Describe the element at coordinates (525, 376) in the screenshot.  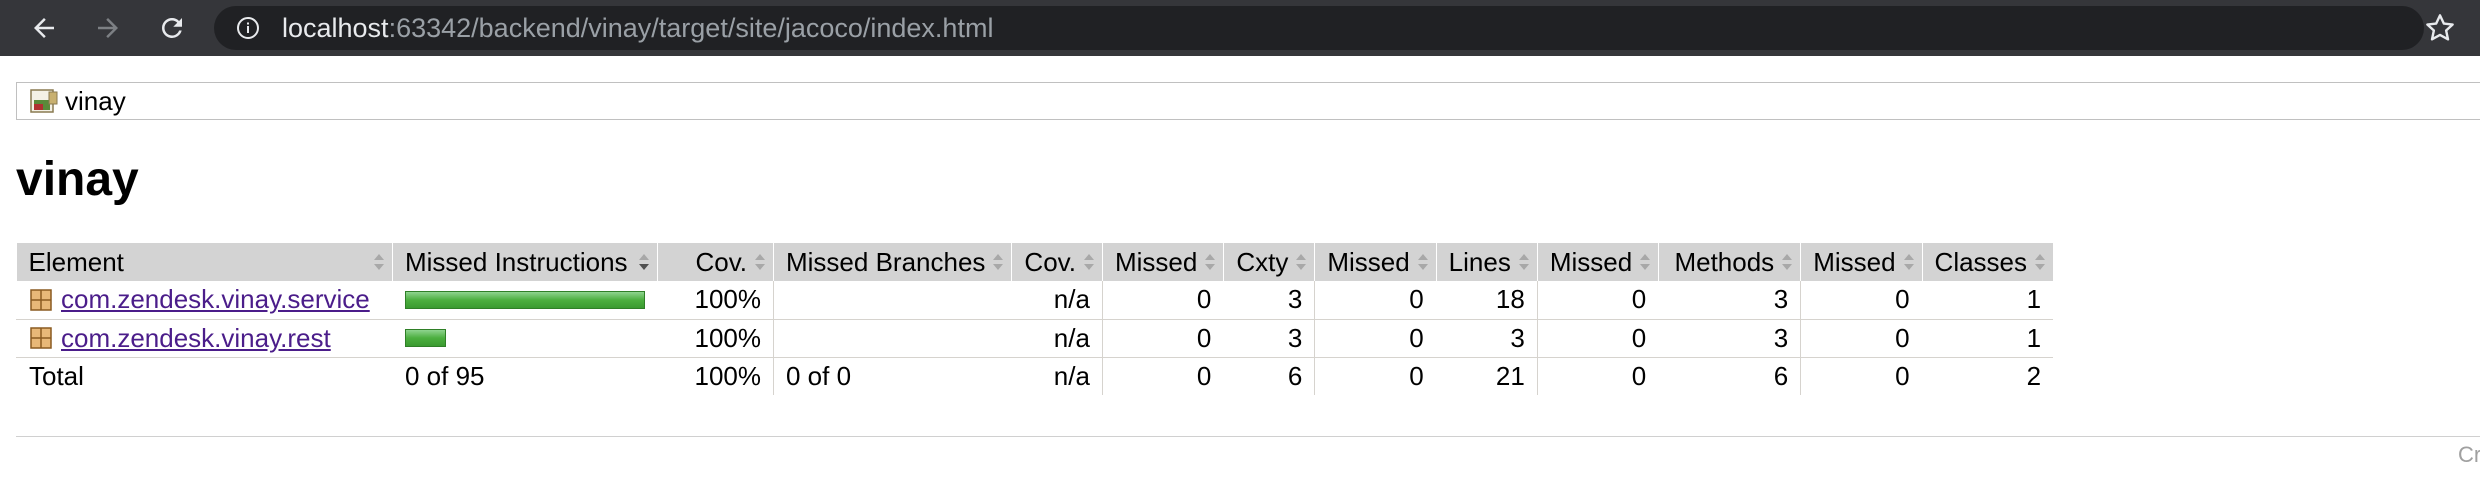
I see `total-instructions: 0 of 95` at that location.